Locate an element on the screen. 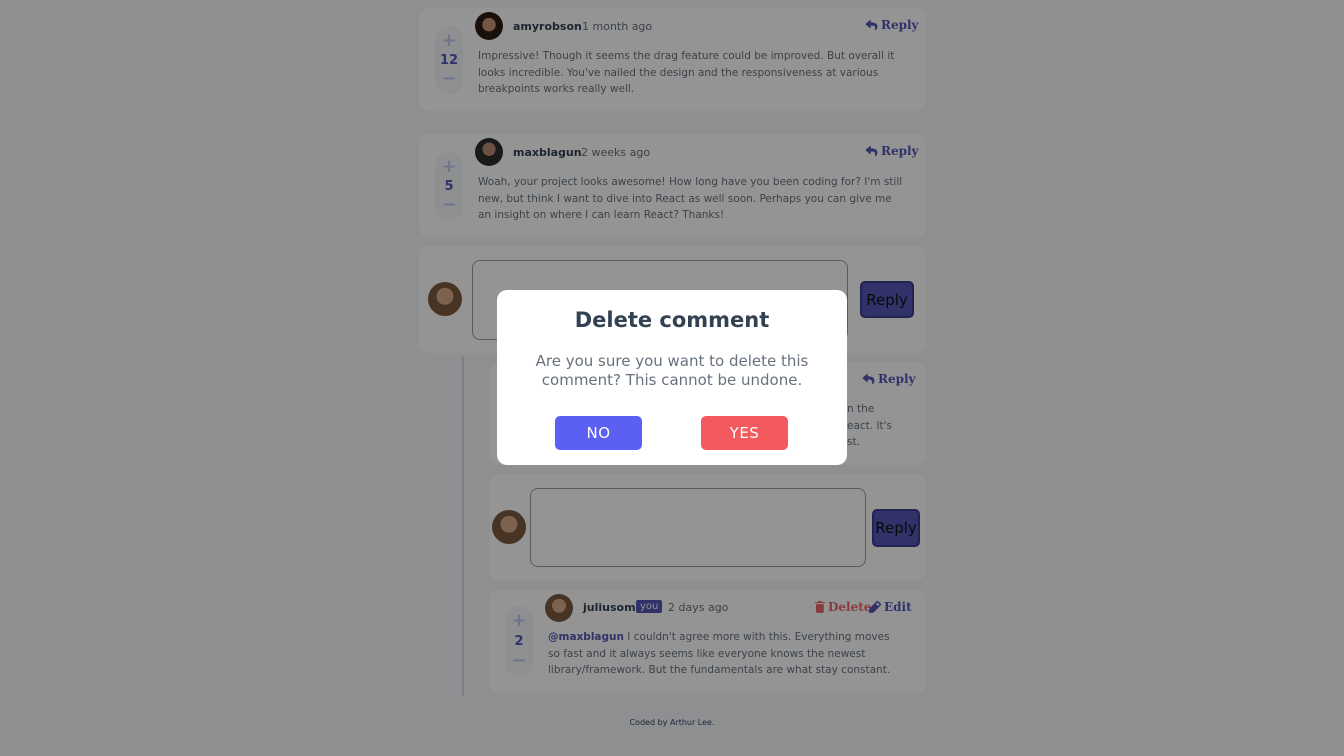  cancel-button: NO is located at coordinates (598, 433).